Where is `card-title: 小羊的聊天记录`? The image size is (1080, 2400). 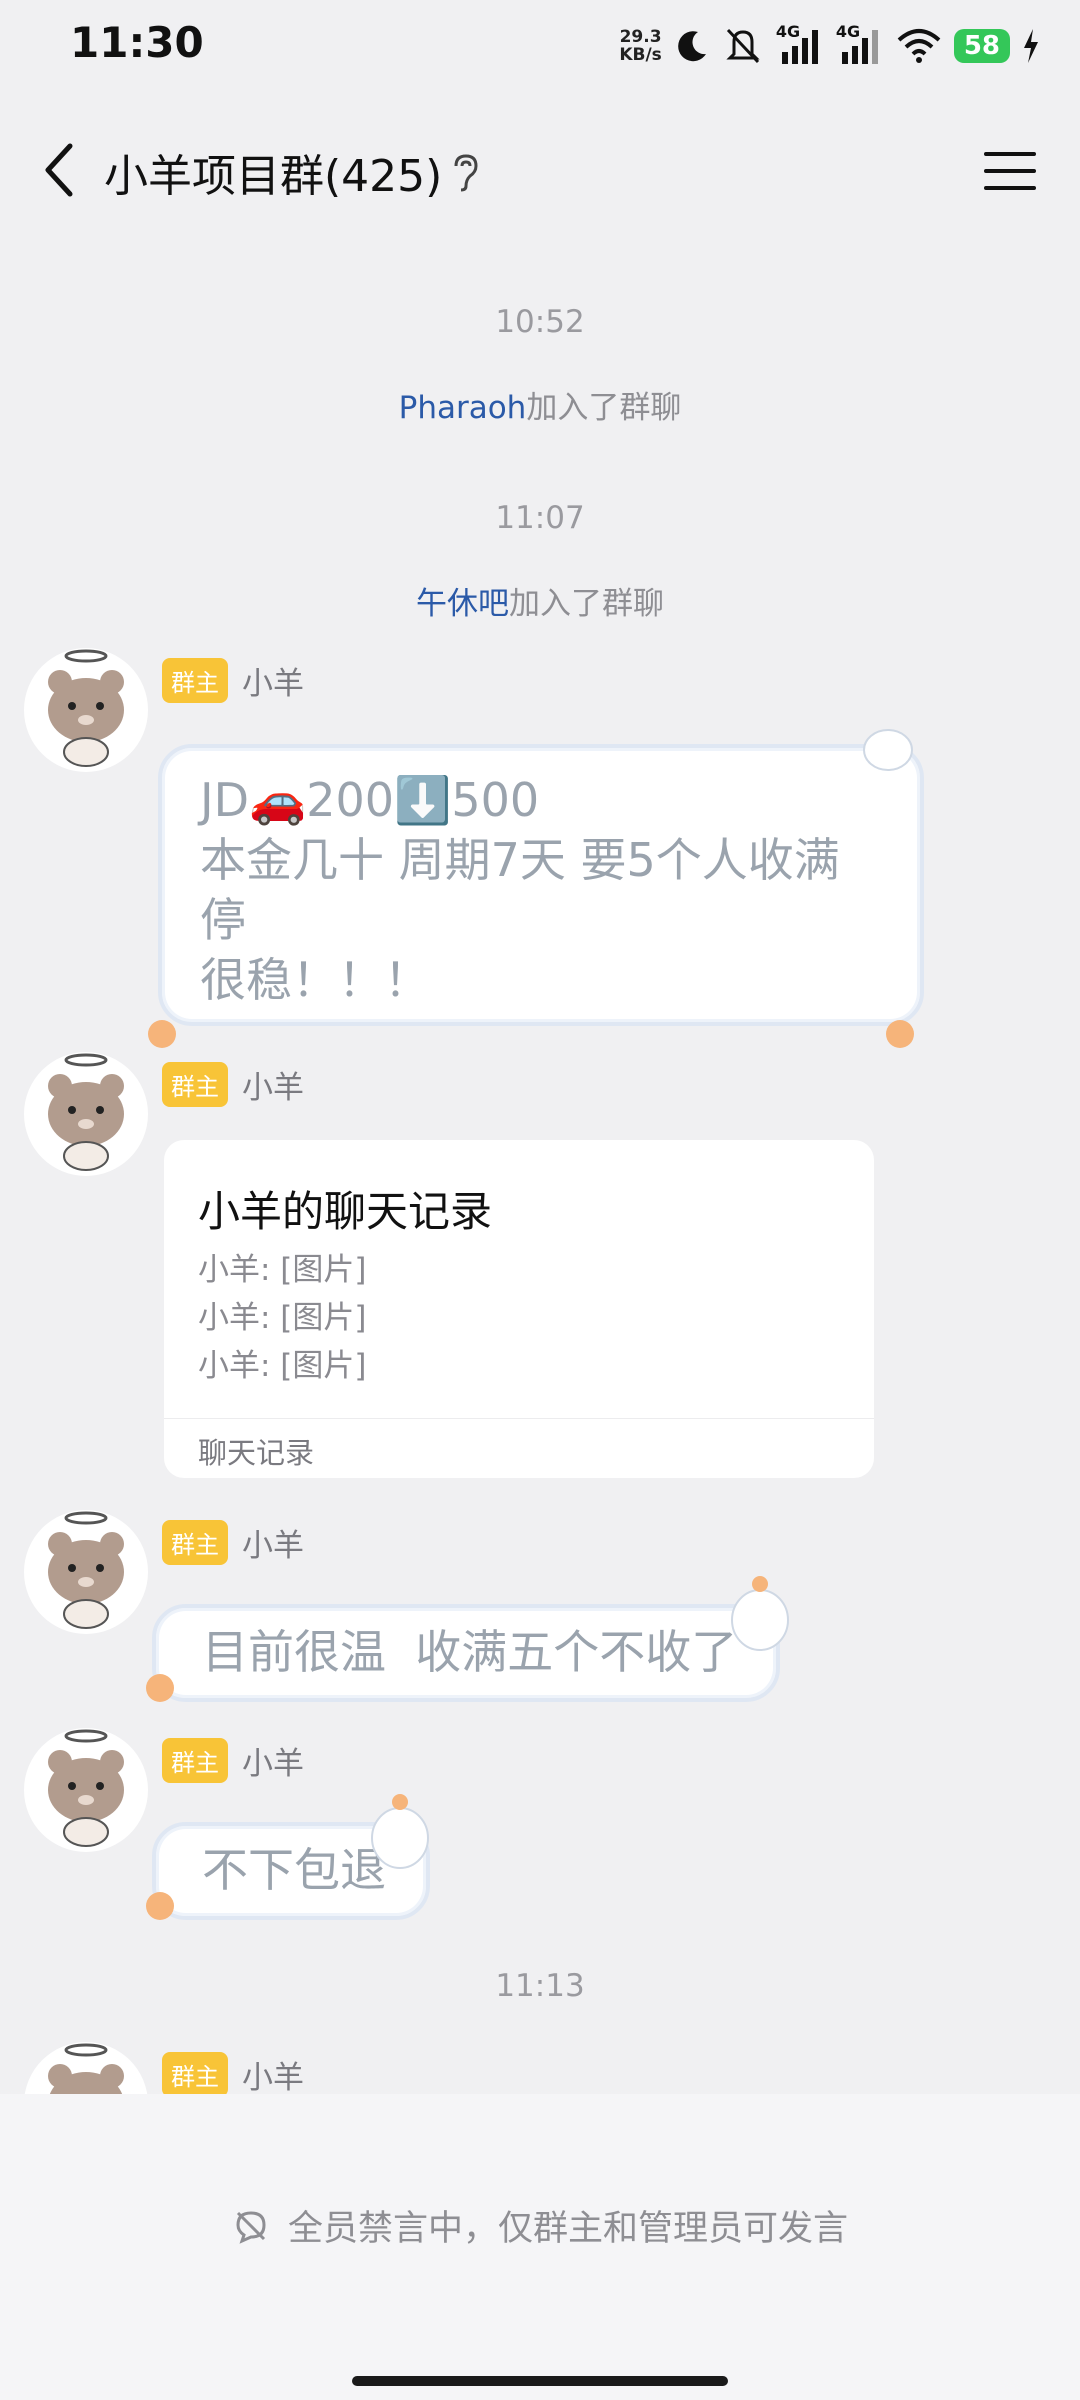
card-title: 小羊的聊天记录 is located at coordinates (345, 1211).